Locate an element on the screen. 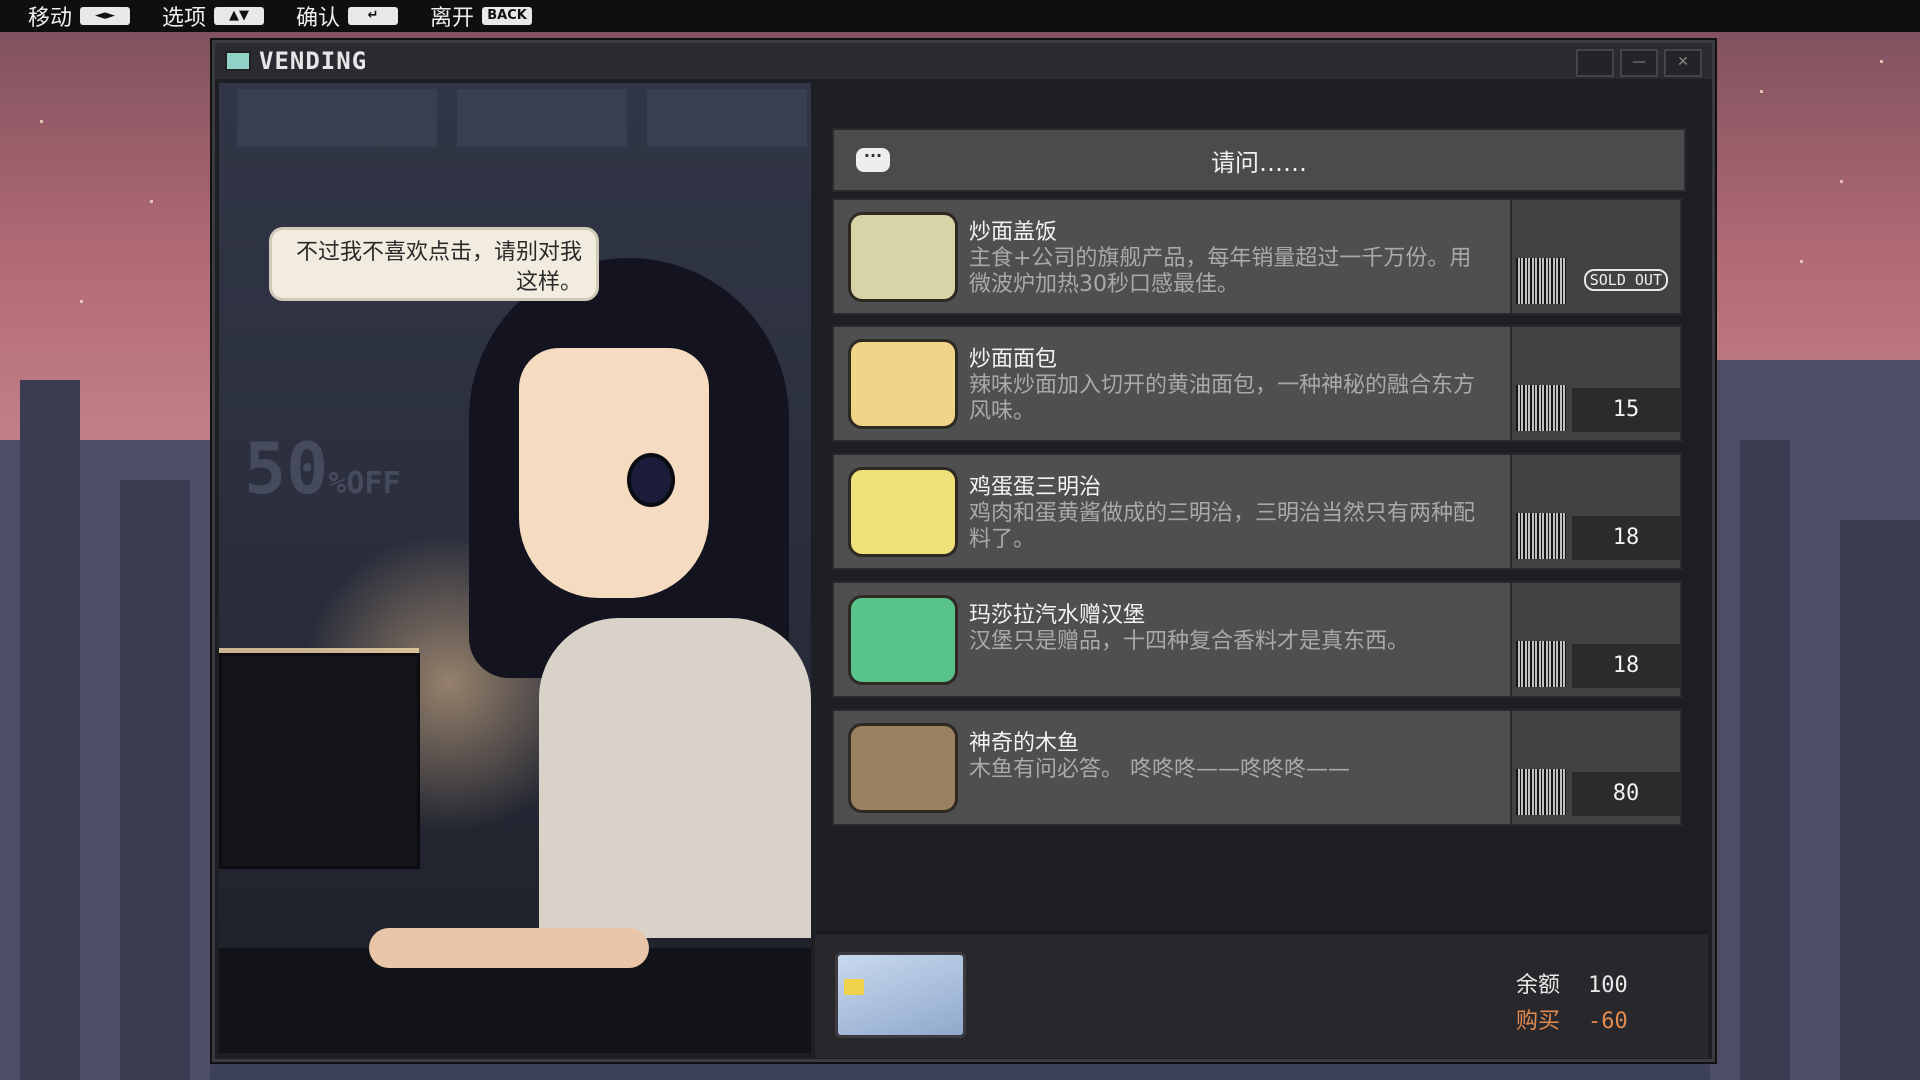 Image resolution: width=1920 pixels, height=1080 pixels. purchase-row: 购买 -60 is located at coordinates (1582, 1022).